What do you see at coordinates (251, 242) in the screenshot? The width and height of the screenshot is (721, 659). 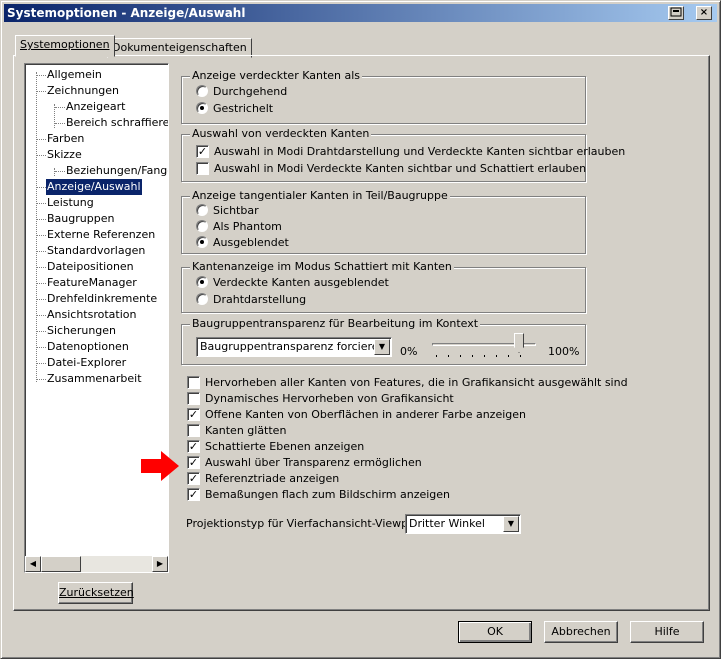 I see `option-label: Ausgeblendet` at bounding box center [251, 242].